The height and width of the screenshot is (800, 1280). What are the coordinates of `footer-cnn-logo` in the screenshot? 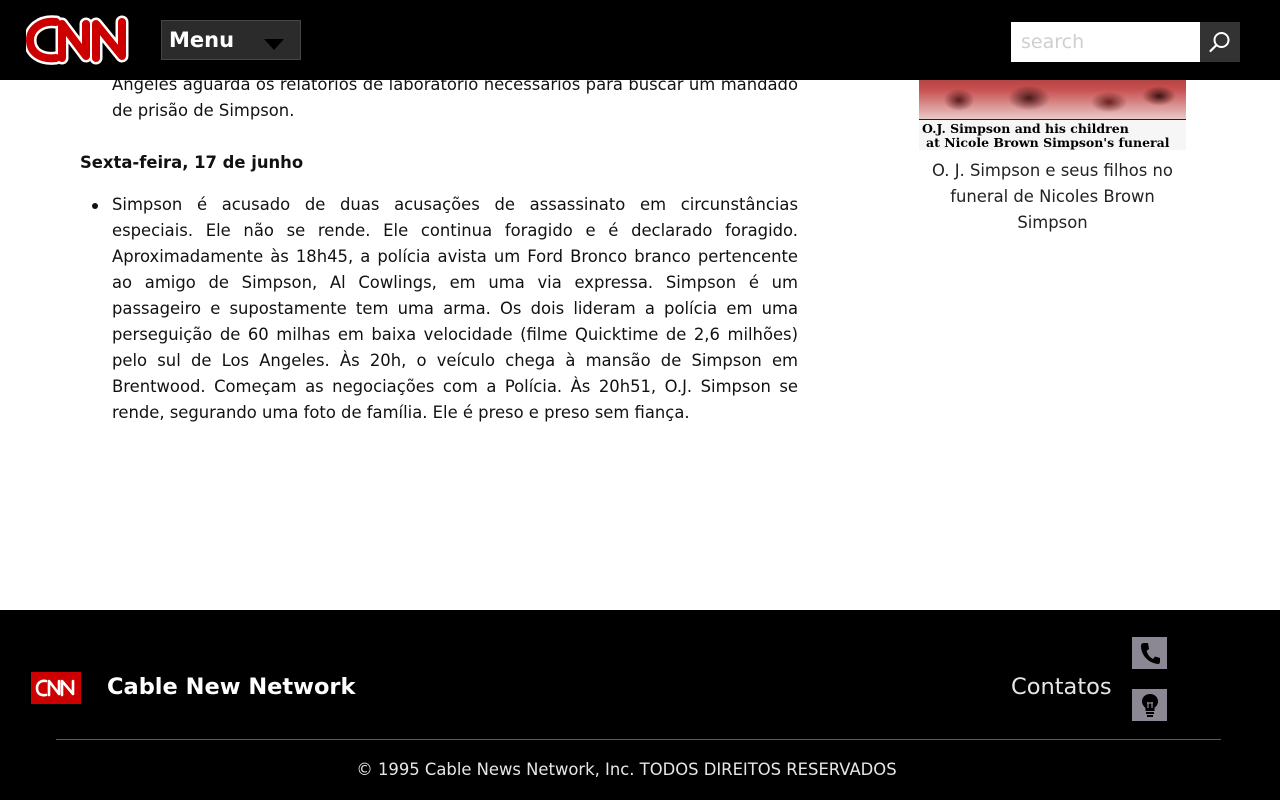 It's located at (56, 688).